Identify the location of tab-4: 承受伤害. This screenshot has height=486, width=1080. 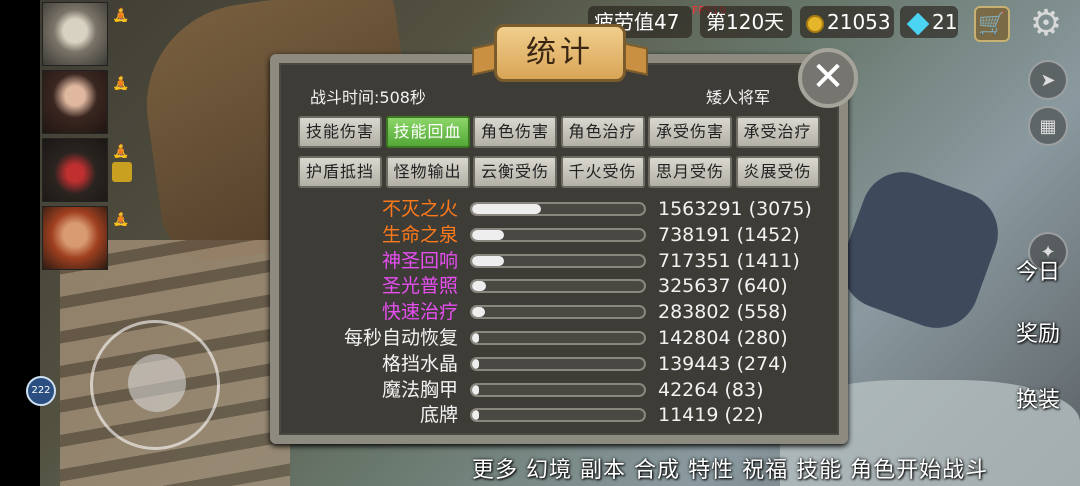
(690, 132).